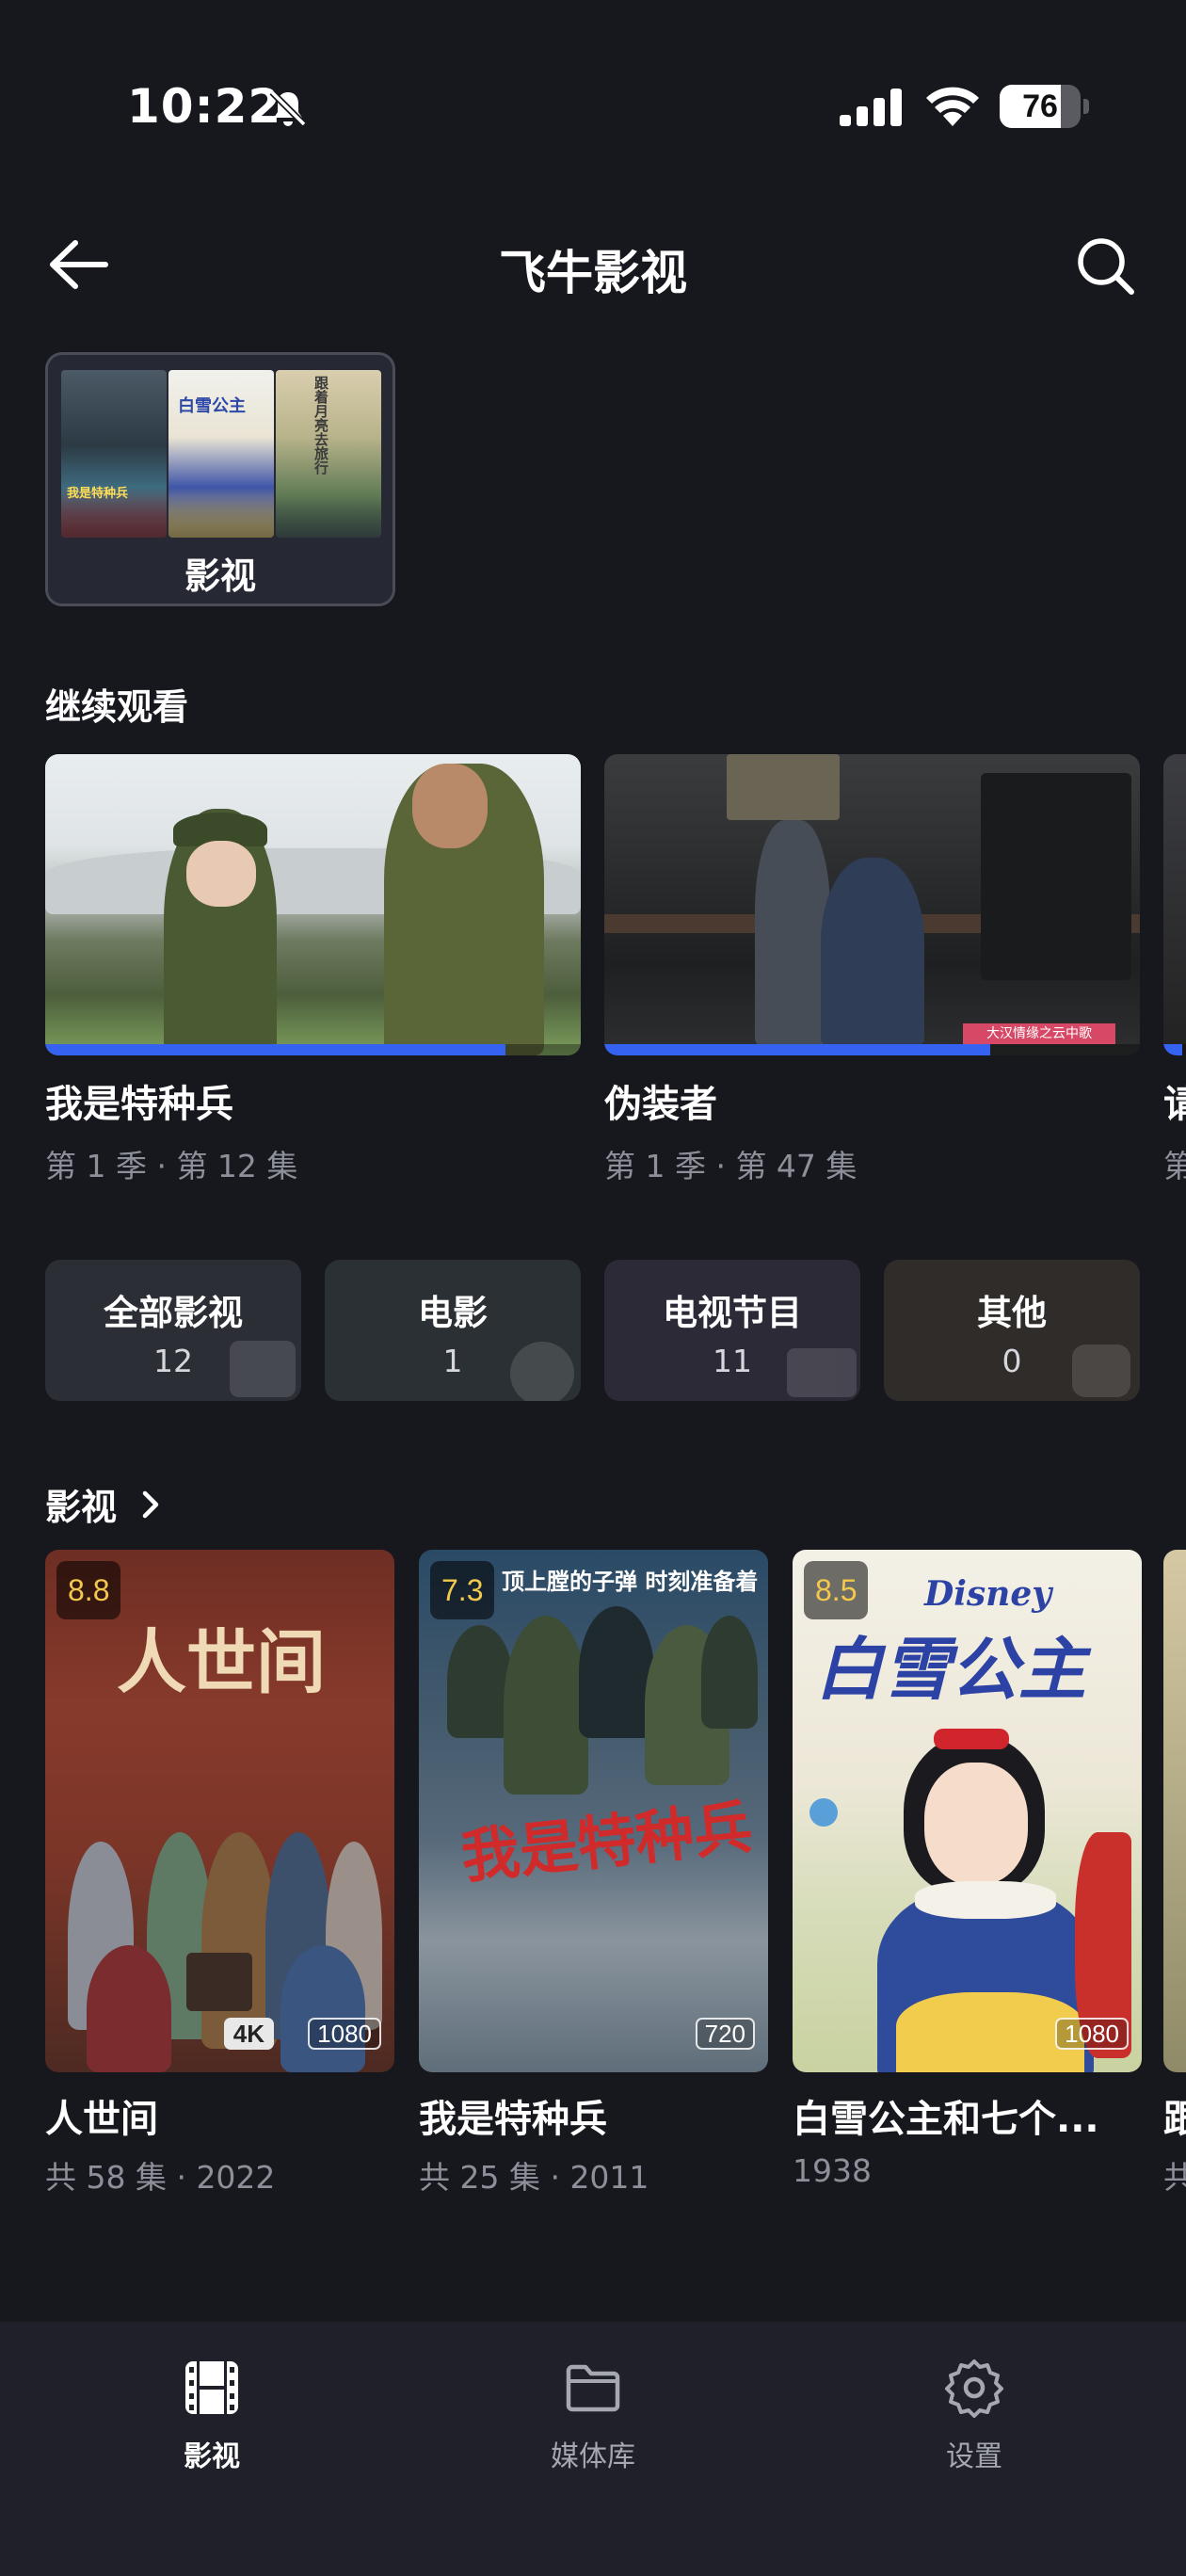 The width and height of the screenshot is (1186, 2576). I want to click on status-time: 10:22, so click(204, 106).